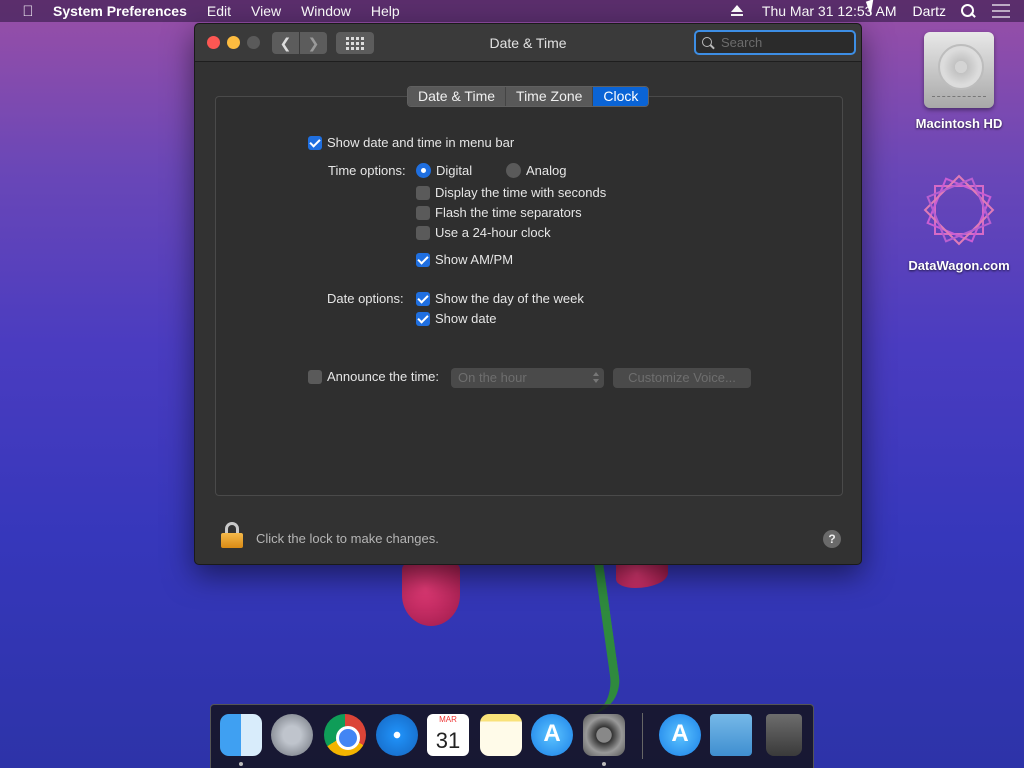  Describe the element at coordinates (457, 96) in the screenshot. I see `tab-date-time: Date & Time` at that location.